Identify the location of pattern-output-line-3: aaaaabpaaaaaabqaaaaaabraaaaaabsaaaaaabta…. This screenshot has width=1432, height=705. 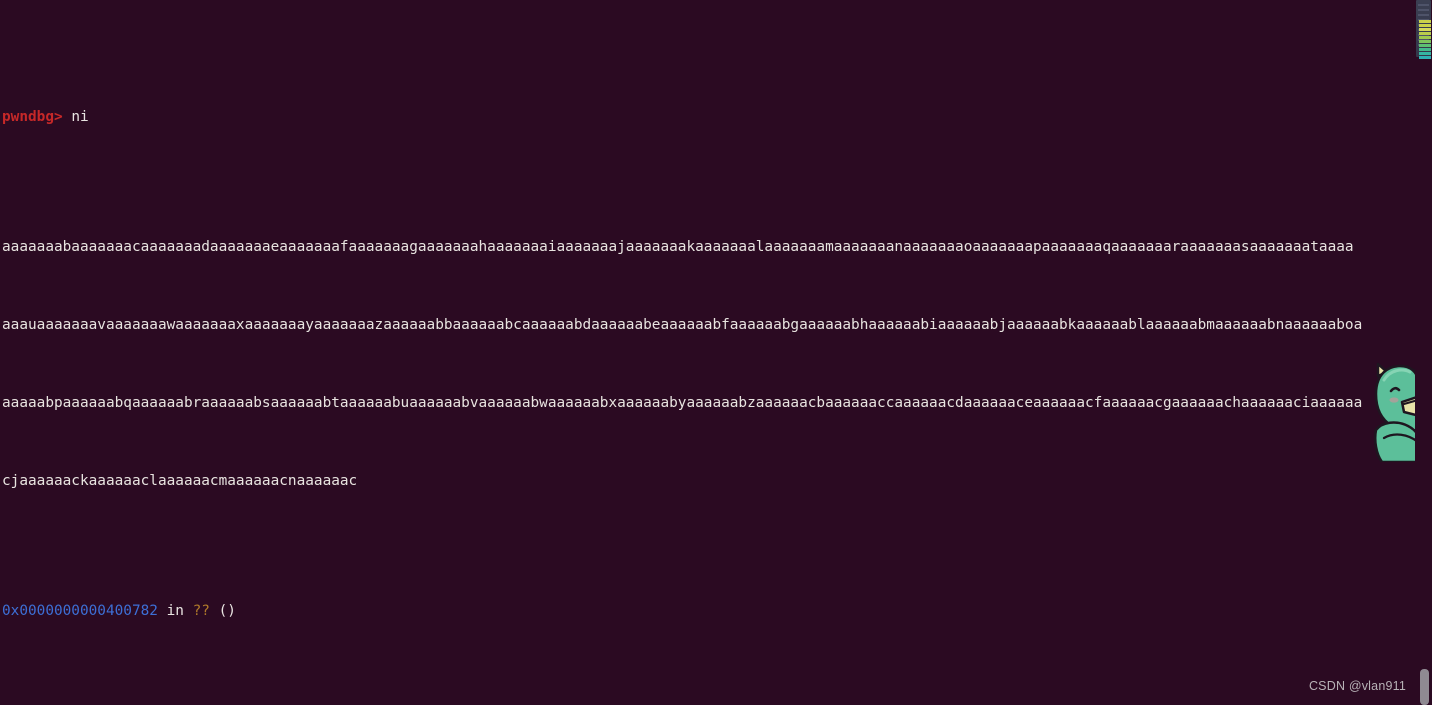
(682, 403).